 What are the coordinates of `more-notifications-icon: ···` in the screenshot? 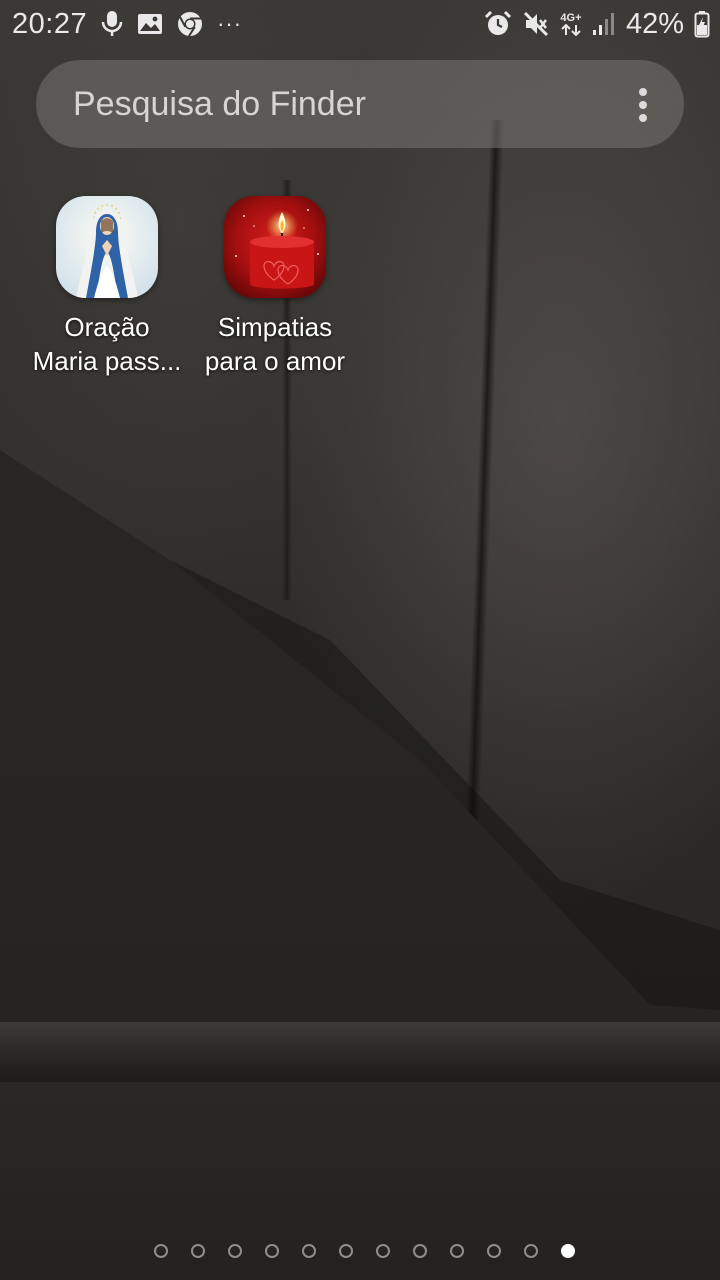 It's located at (230, 23).